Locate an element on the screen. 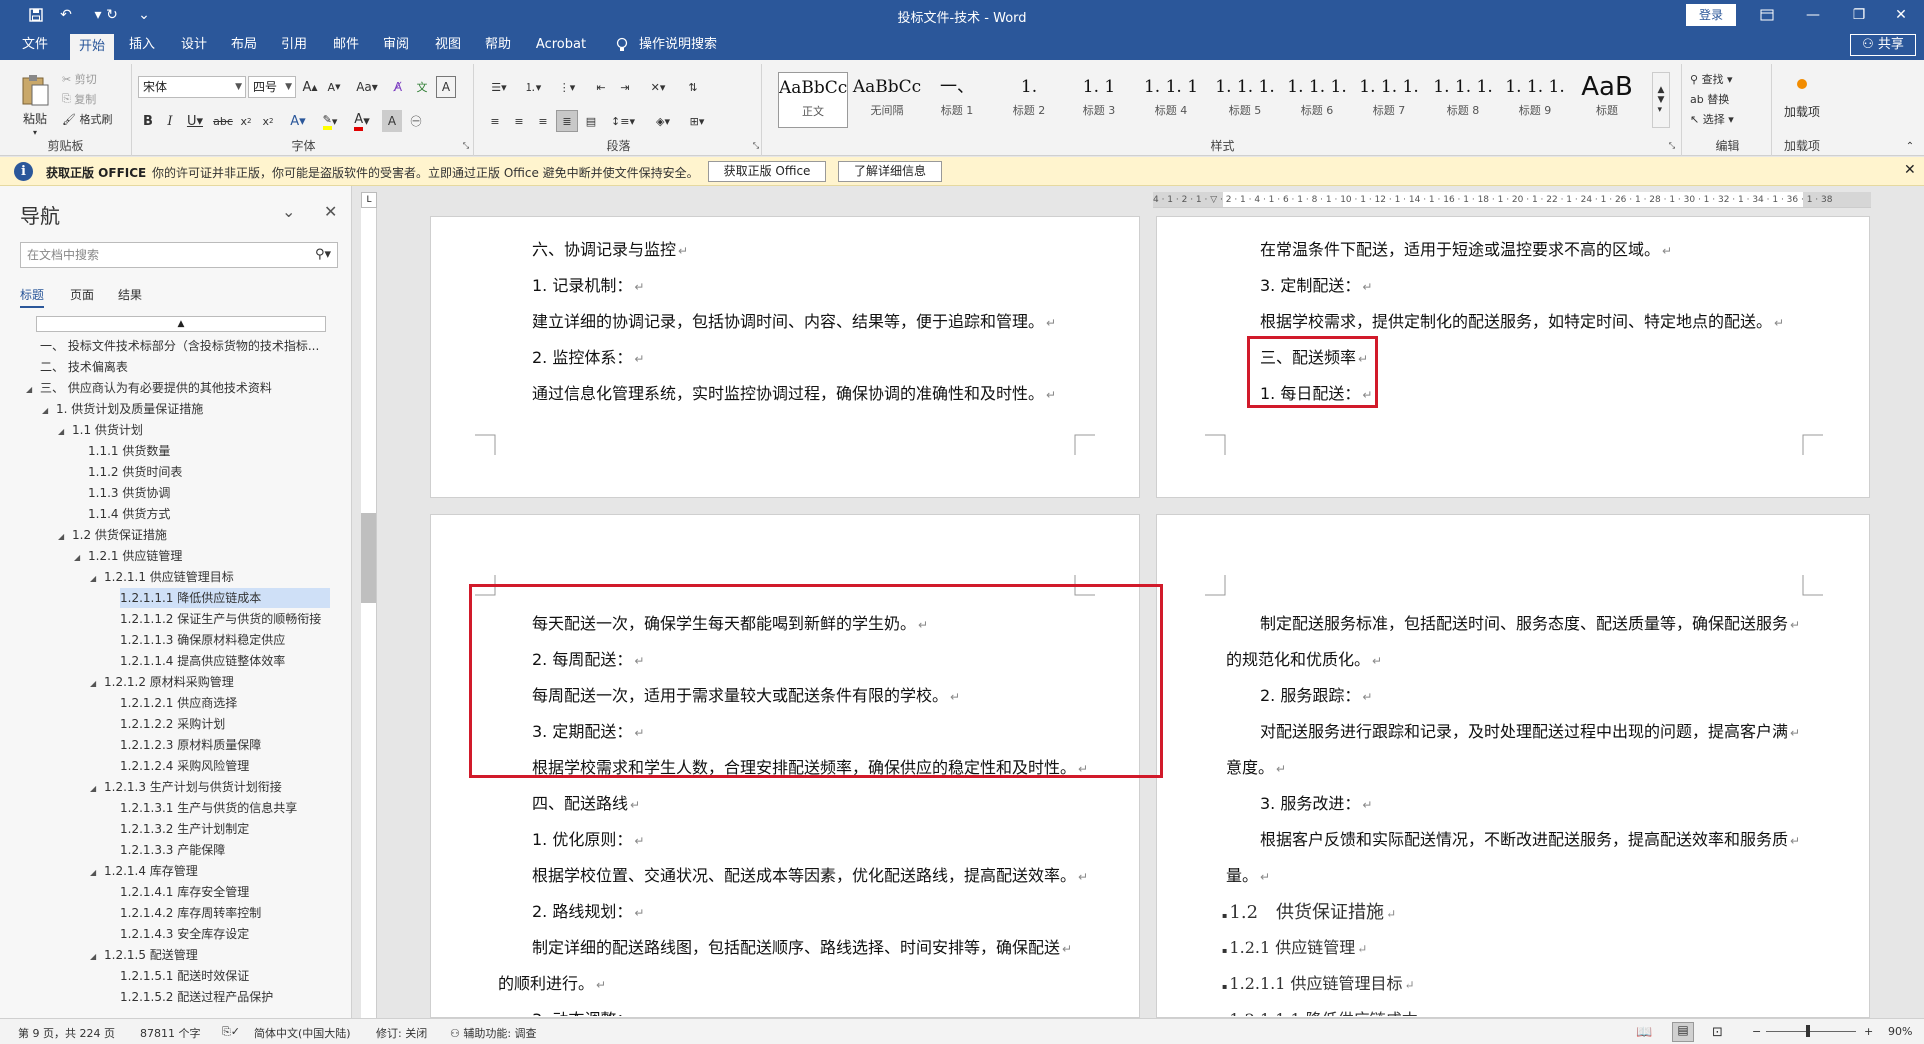 This screenshot has width=1924, height=1044. nav-heading-item: ◢ 1.2.1.2 原材料采购管理 is located at coordinates (210, 682).